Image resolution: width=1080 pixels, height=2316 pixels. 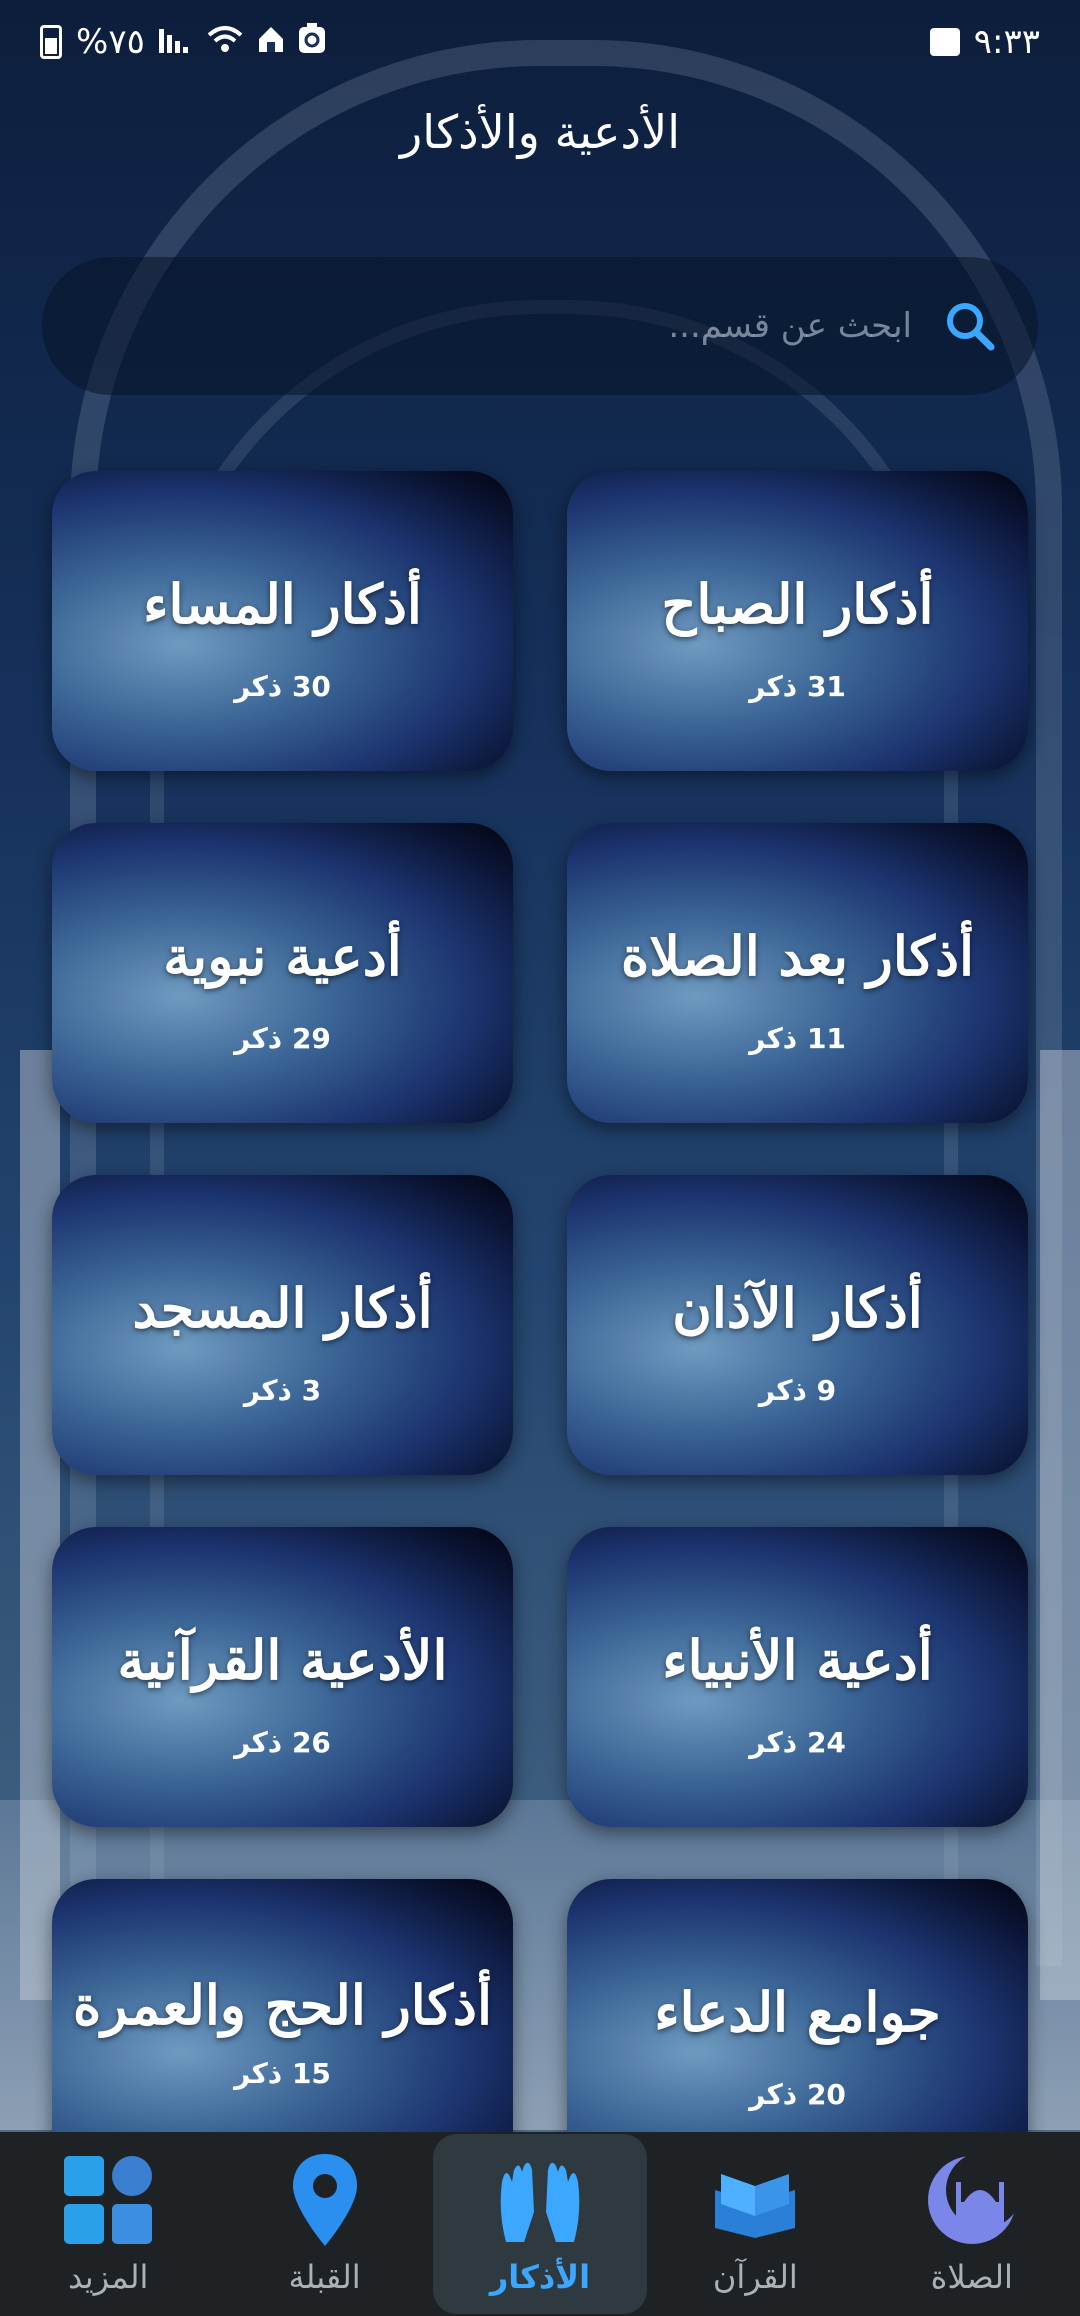 I want to click on category-title: جوامع الدعاء, so click(x=797, y=2012).